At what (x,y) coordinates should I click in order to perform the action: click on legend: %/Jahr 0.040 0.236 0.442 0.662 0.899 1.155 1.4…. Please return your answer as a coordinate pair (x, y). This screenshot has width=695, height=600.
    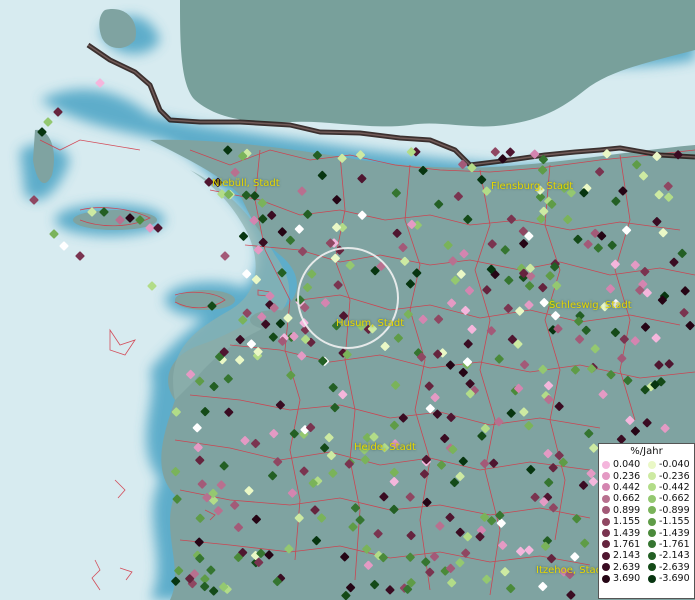
    Looking at the image, I should click on (646, 521).